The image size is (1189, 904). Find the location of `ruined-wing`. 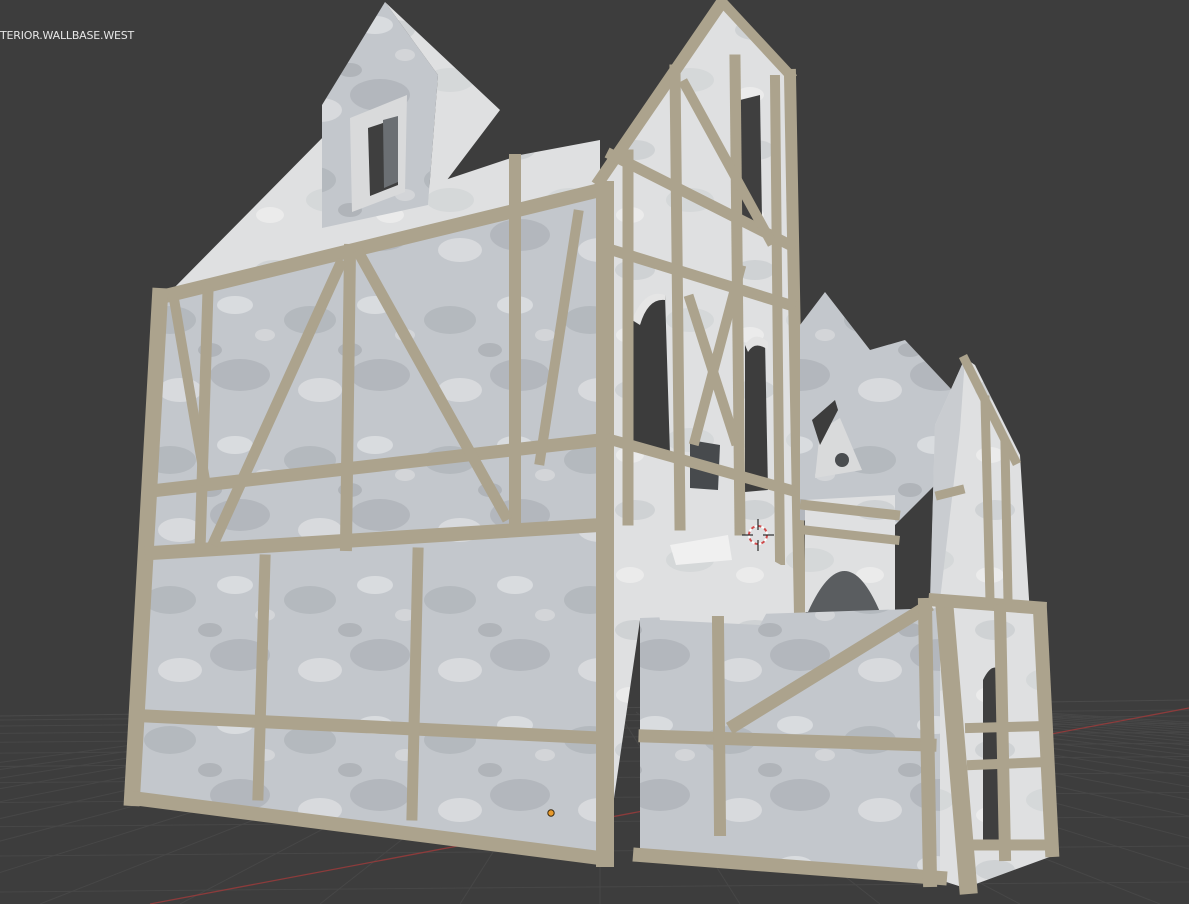

ruined-wing is located at coordinates (876, 452).